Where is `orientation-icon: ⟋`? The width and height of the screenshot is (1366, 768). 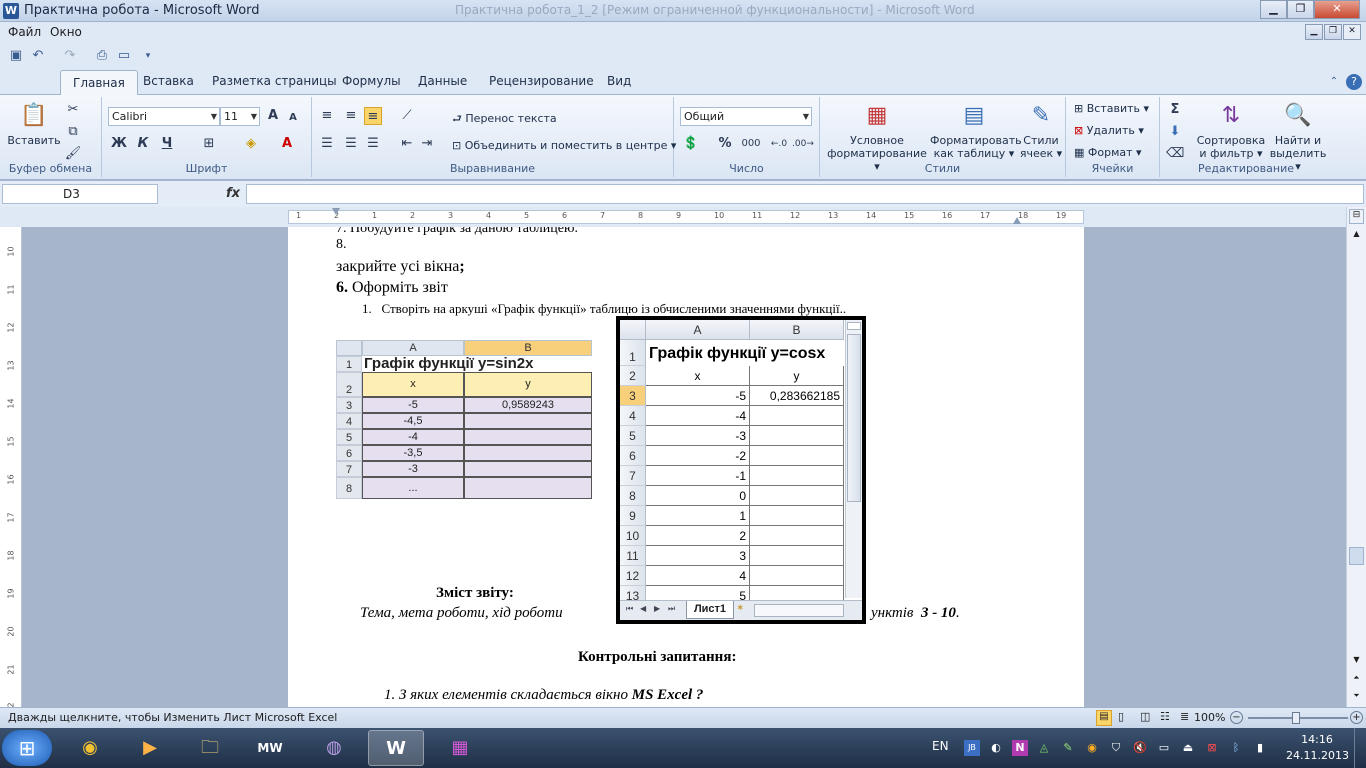 orientation-icon: ⟋ is located at coordinates (407, 116).